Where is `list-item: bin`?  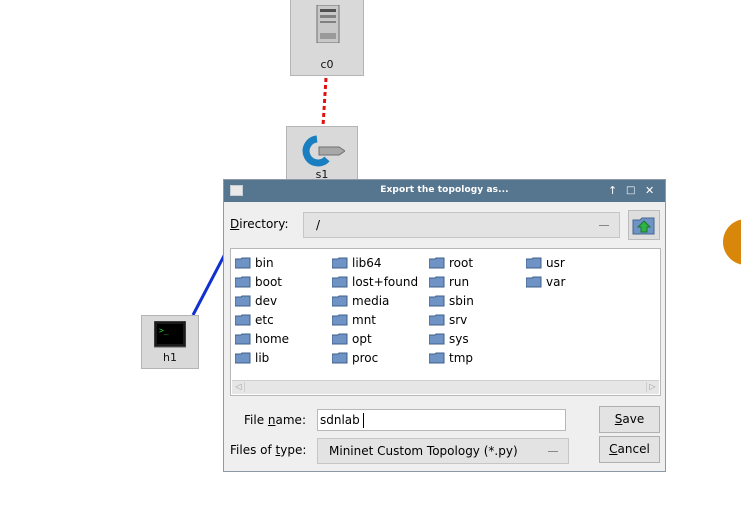 list-item: bin is located at coordinates (261, 262).